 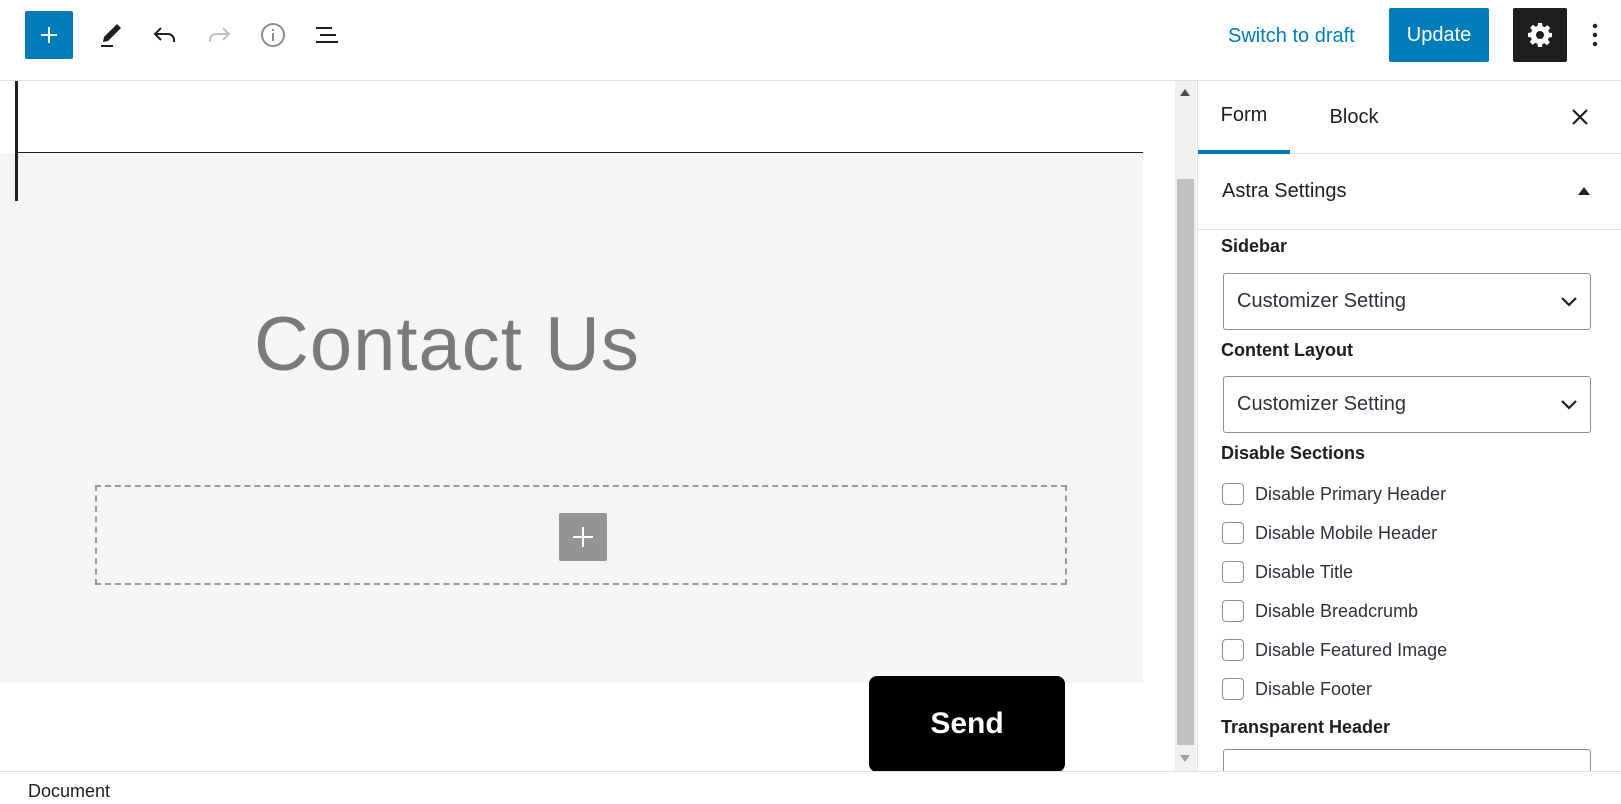 I want to click on tools-button, so click(x=111, y=35).